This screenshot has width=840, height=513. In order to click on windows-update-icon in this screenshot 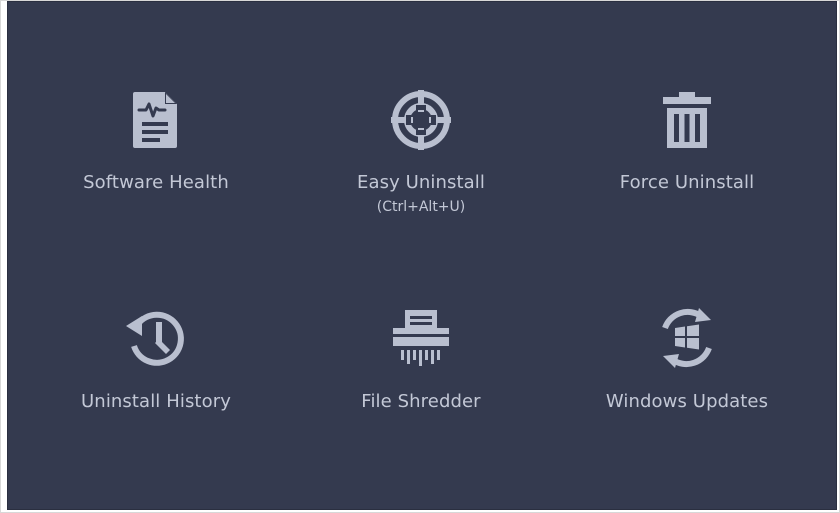, I will do `click(687, 338)`.